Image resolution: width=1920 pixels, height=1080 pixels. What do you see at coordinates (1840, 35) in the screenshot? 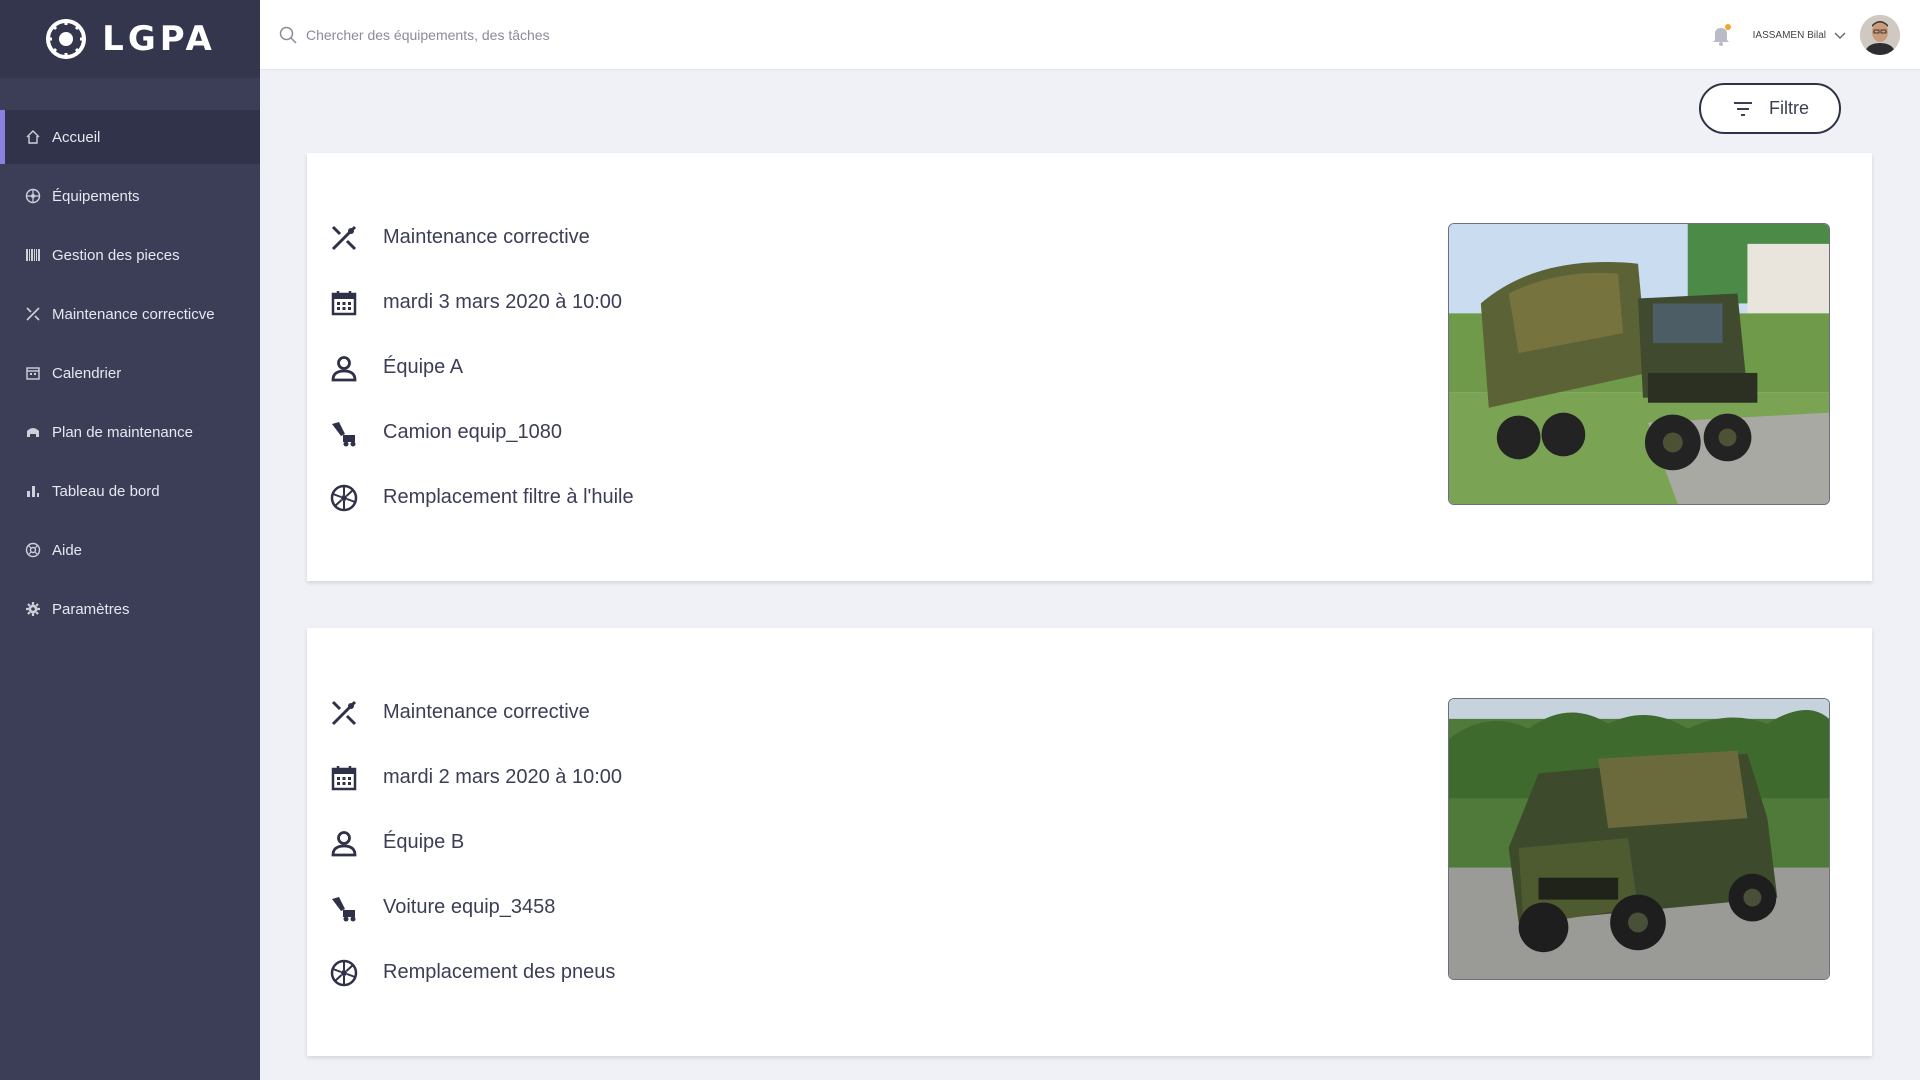
I see `chevron-down-icon` at bounding box center [1840, 35].